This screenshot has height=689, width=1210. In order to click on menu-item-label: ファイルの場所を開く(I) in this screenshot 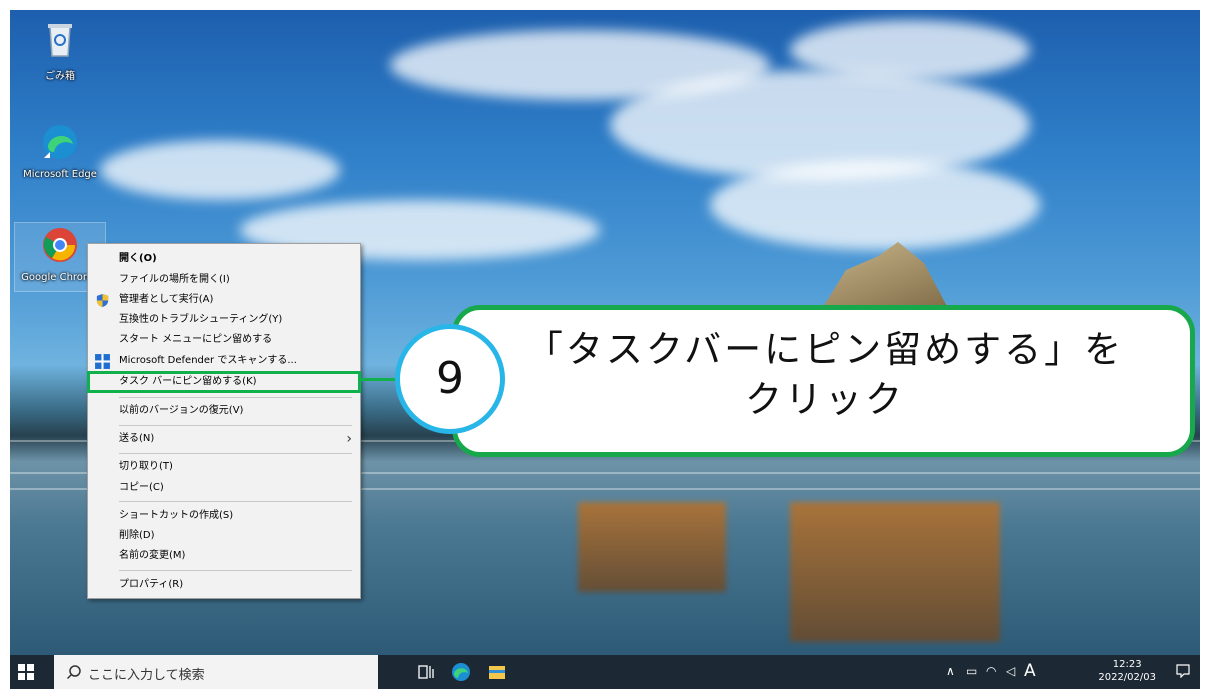, I will do `click(174, 279)`.